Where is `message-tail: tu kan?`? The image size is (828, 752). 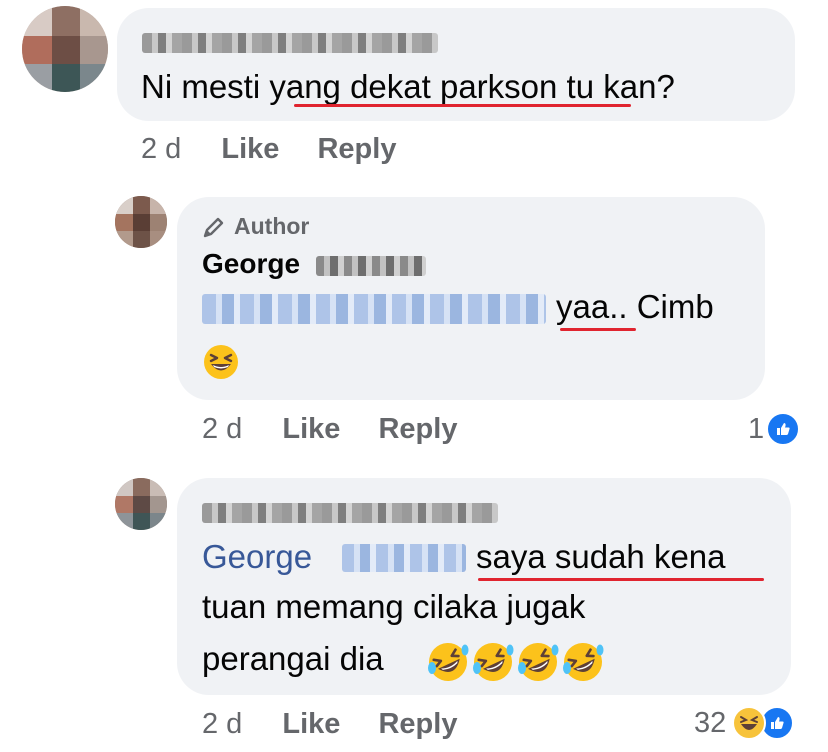
message-tail: tu kan? is located at coordinates (616, 86).